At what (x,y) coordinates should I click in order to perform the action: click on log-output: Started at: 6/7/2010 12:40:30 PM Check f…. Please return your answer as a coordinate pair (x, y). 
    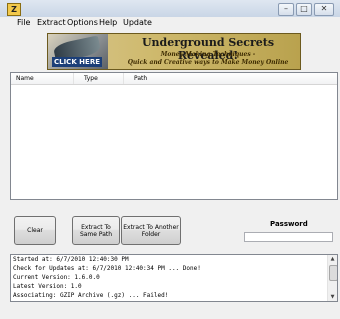
    Looking at the image, I should click on (174, 278).